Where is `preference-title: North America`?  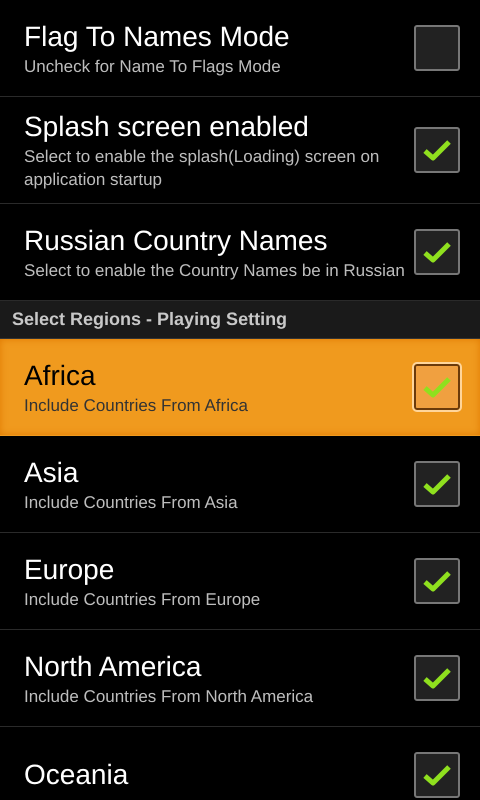 preference-title: North America is located at coordinates (113, 667).